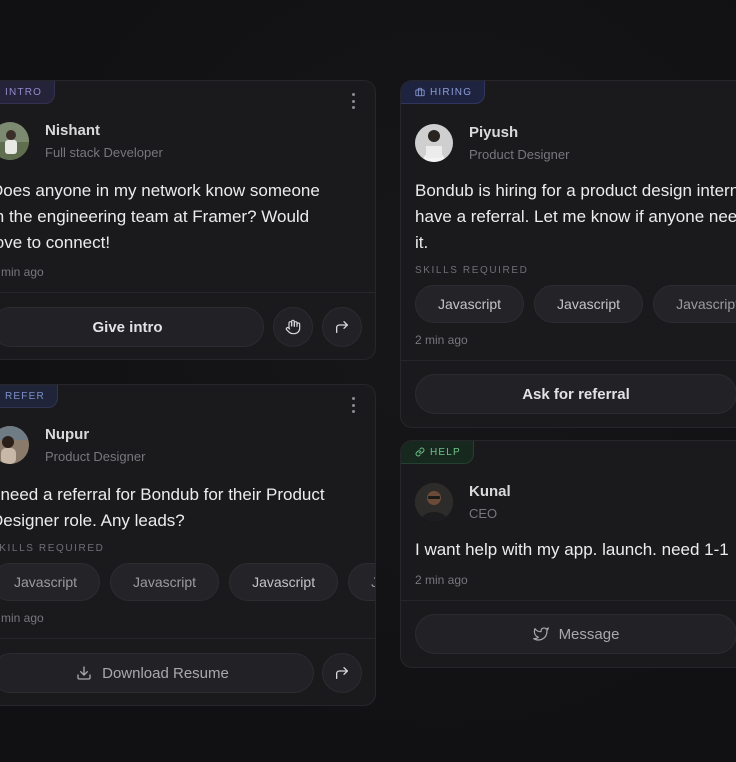 Image resolution: width=736 pixels, height=762 pixels. I want to click on intro-tag: INTRO, so click(28, 92).